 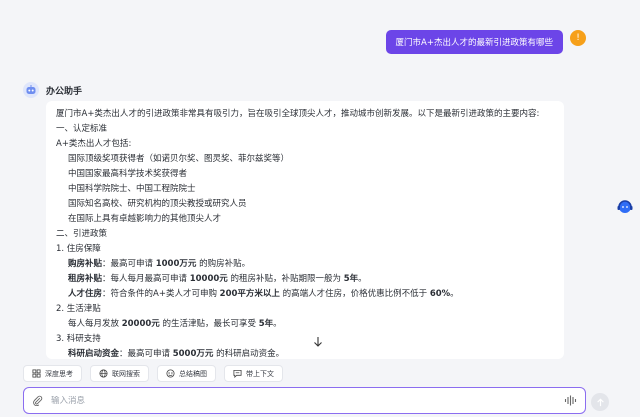 I want to click on tool-label: 联网搜索, so click(x=126, y=373).